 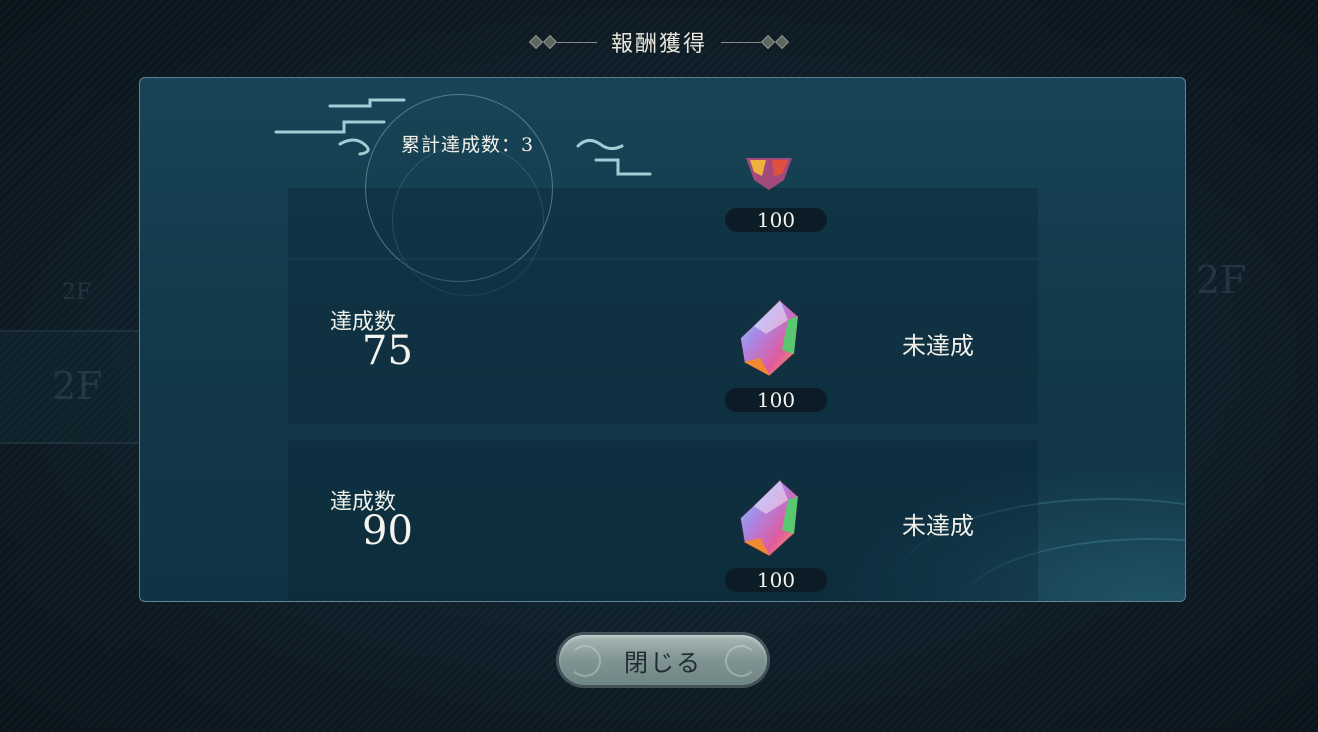 I want to click on dialog-title: 報酬獲得, so click(x=658, y=44).